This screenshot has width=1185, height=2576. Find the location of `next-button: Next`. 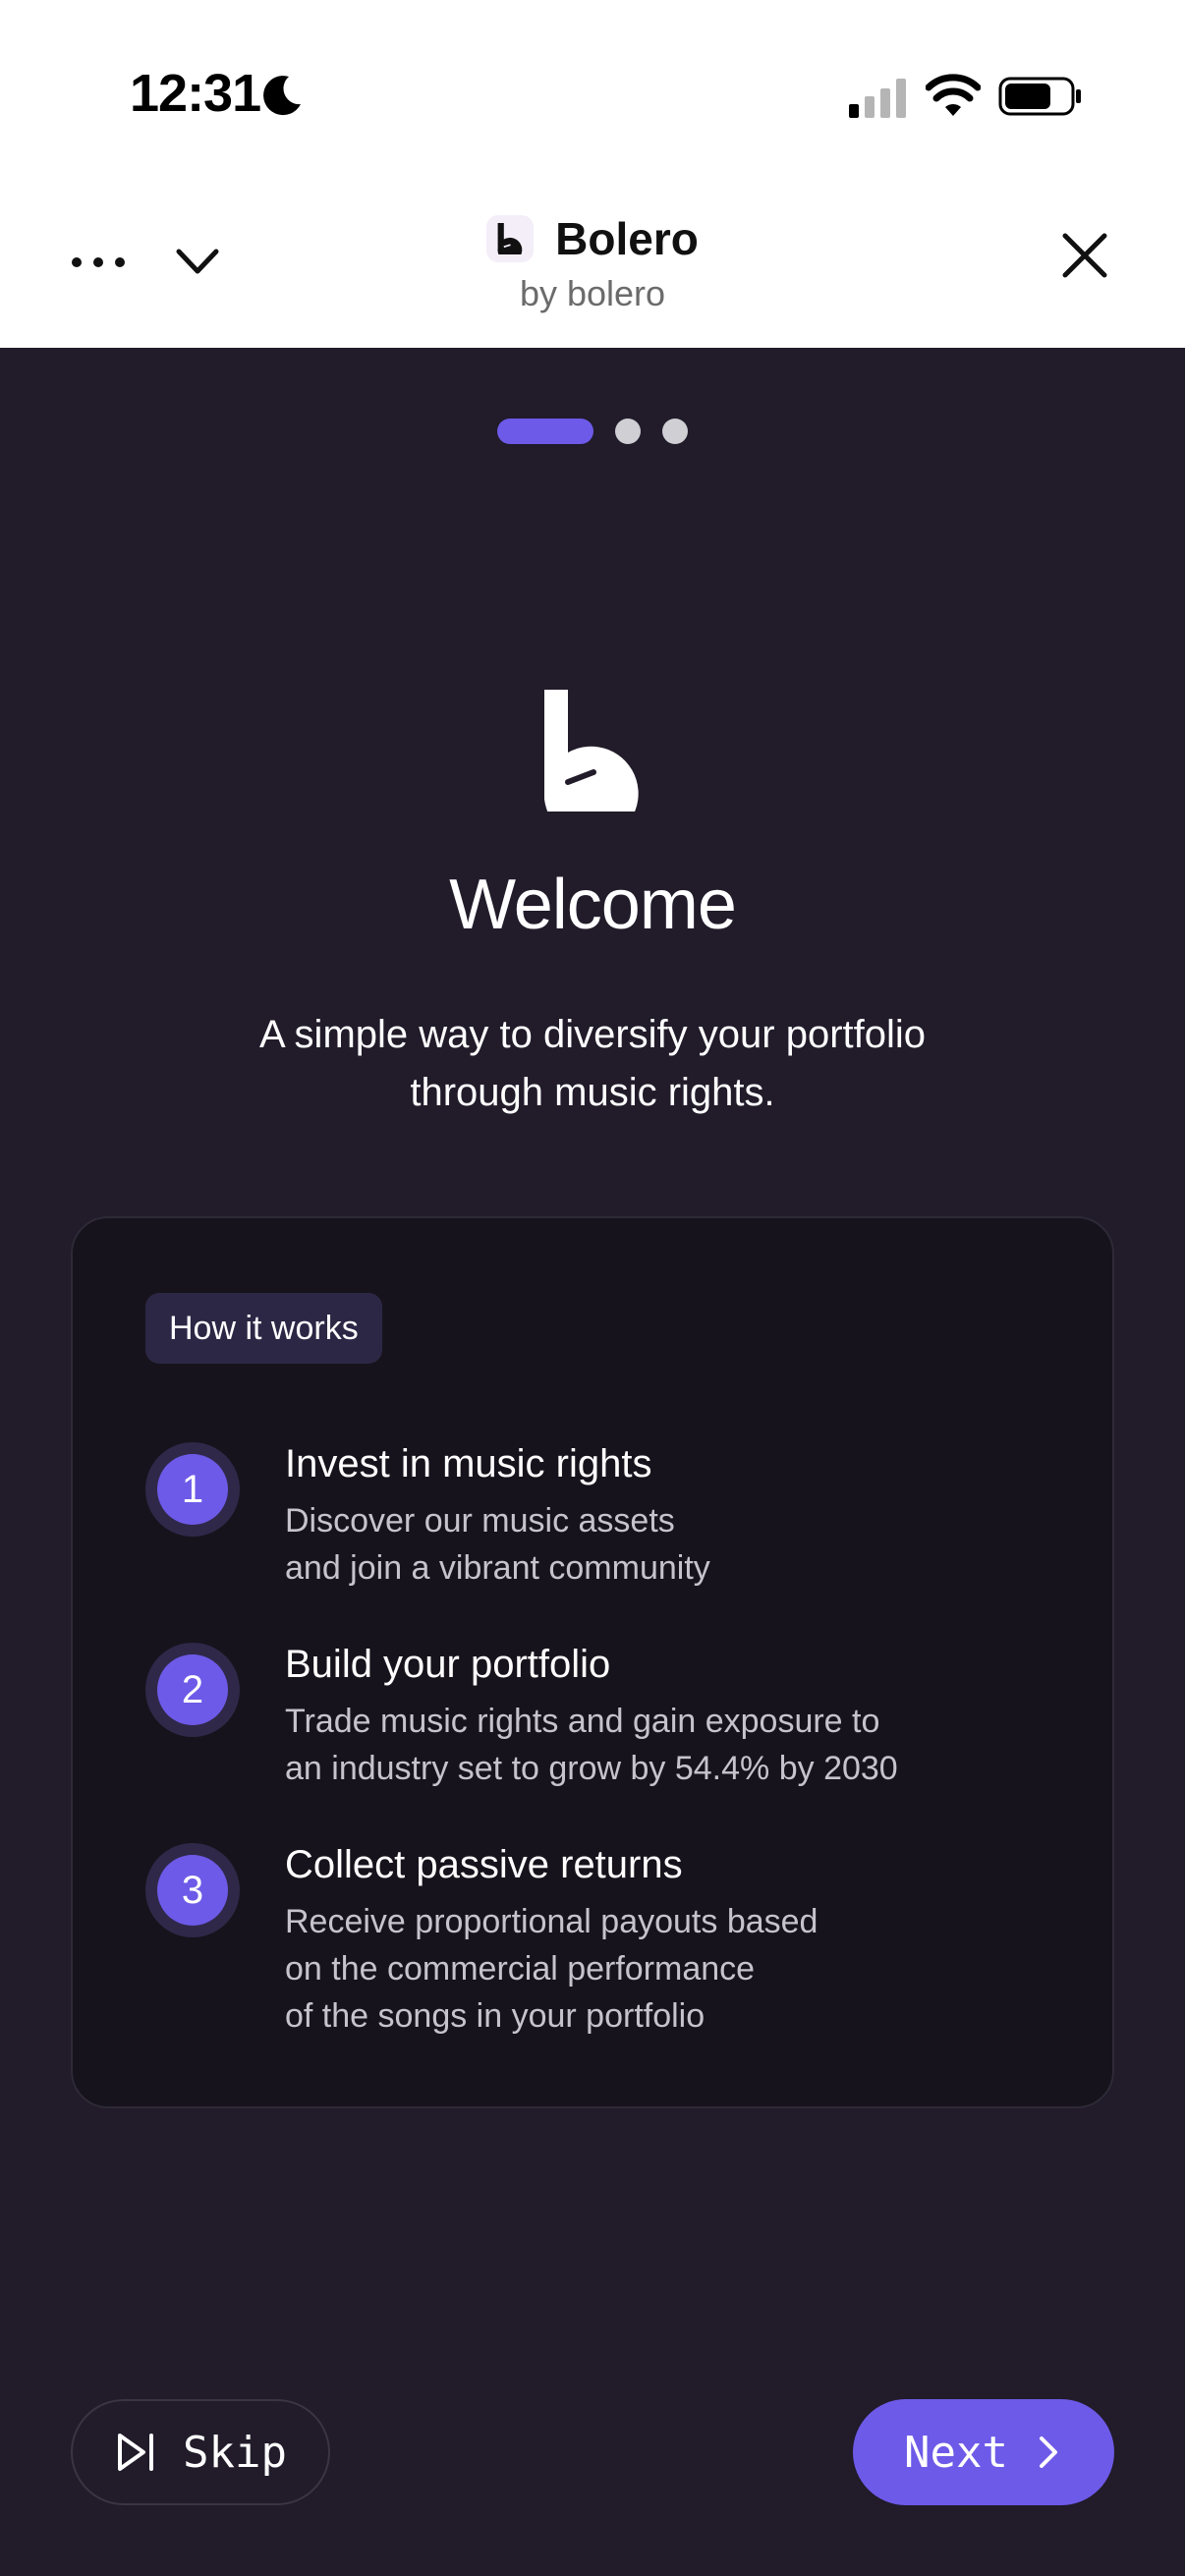

next-button: Next is located at coordinates (984, 2452).